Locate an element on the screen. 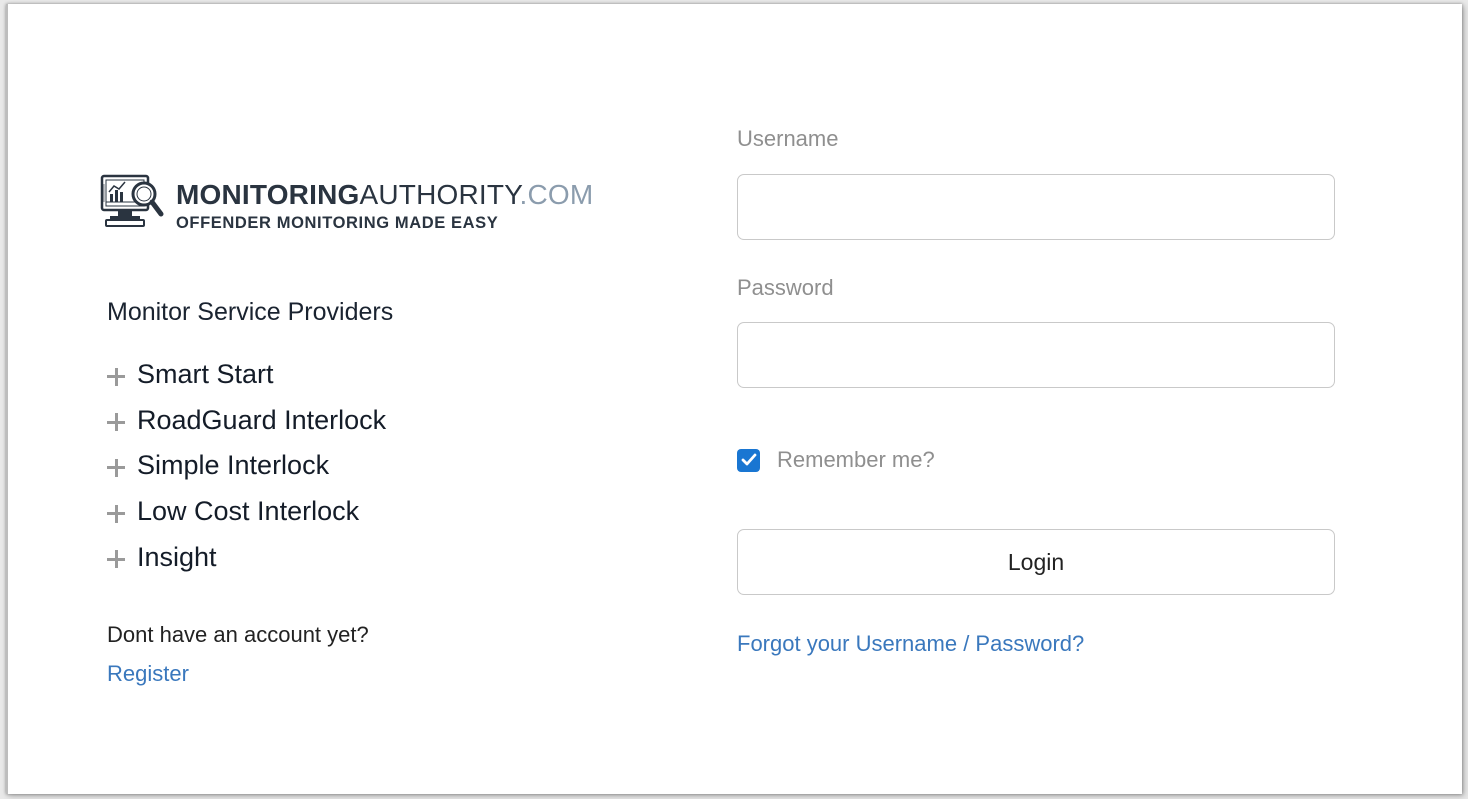  password-label: Password is located at coordinates (785, 287).